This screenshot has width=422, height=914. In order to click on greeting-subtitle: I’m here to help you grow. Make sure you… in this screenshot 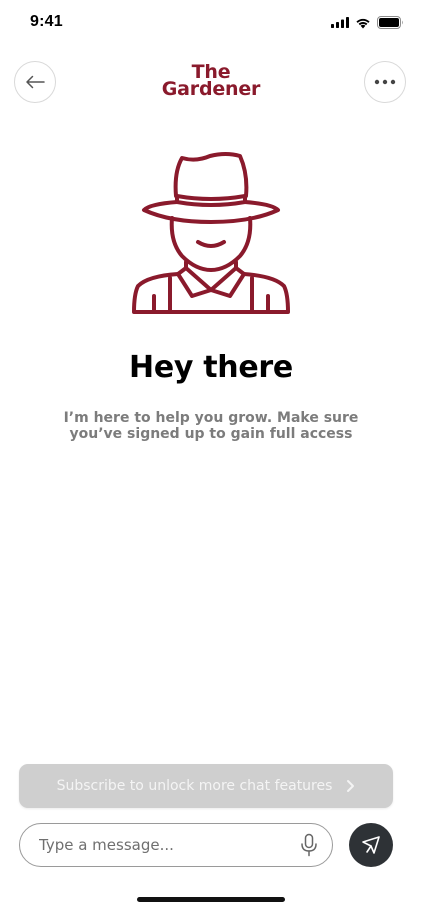, I will do `click(211, 426)`.